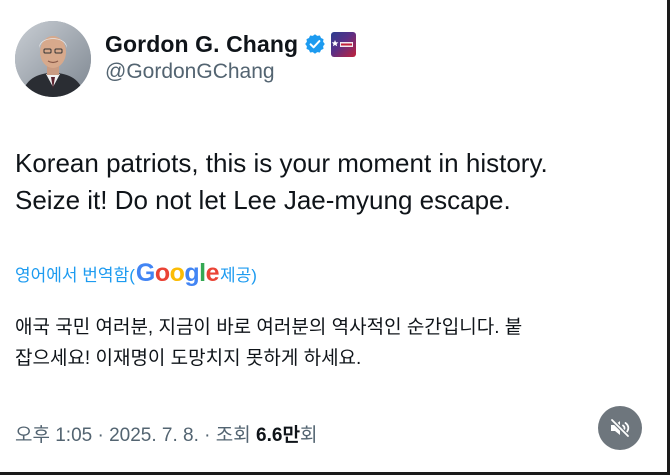  What do you see at coordinates (75, 275) in the screenshot?
I see `translation-label: 영어에서 번역함(` at bounding box center [75, 275].